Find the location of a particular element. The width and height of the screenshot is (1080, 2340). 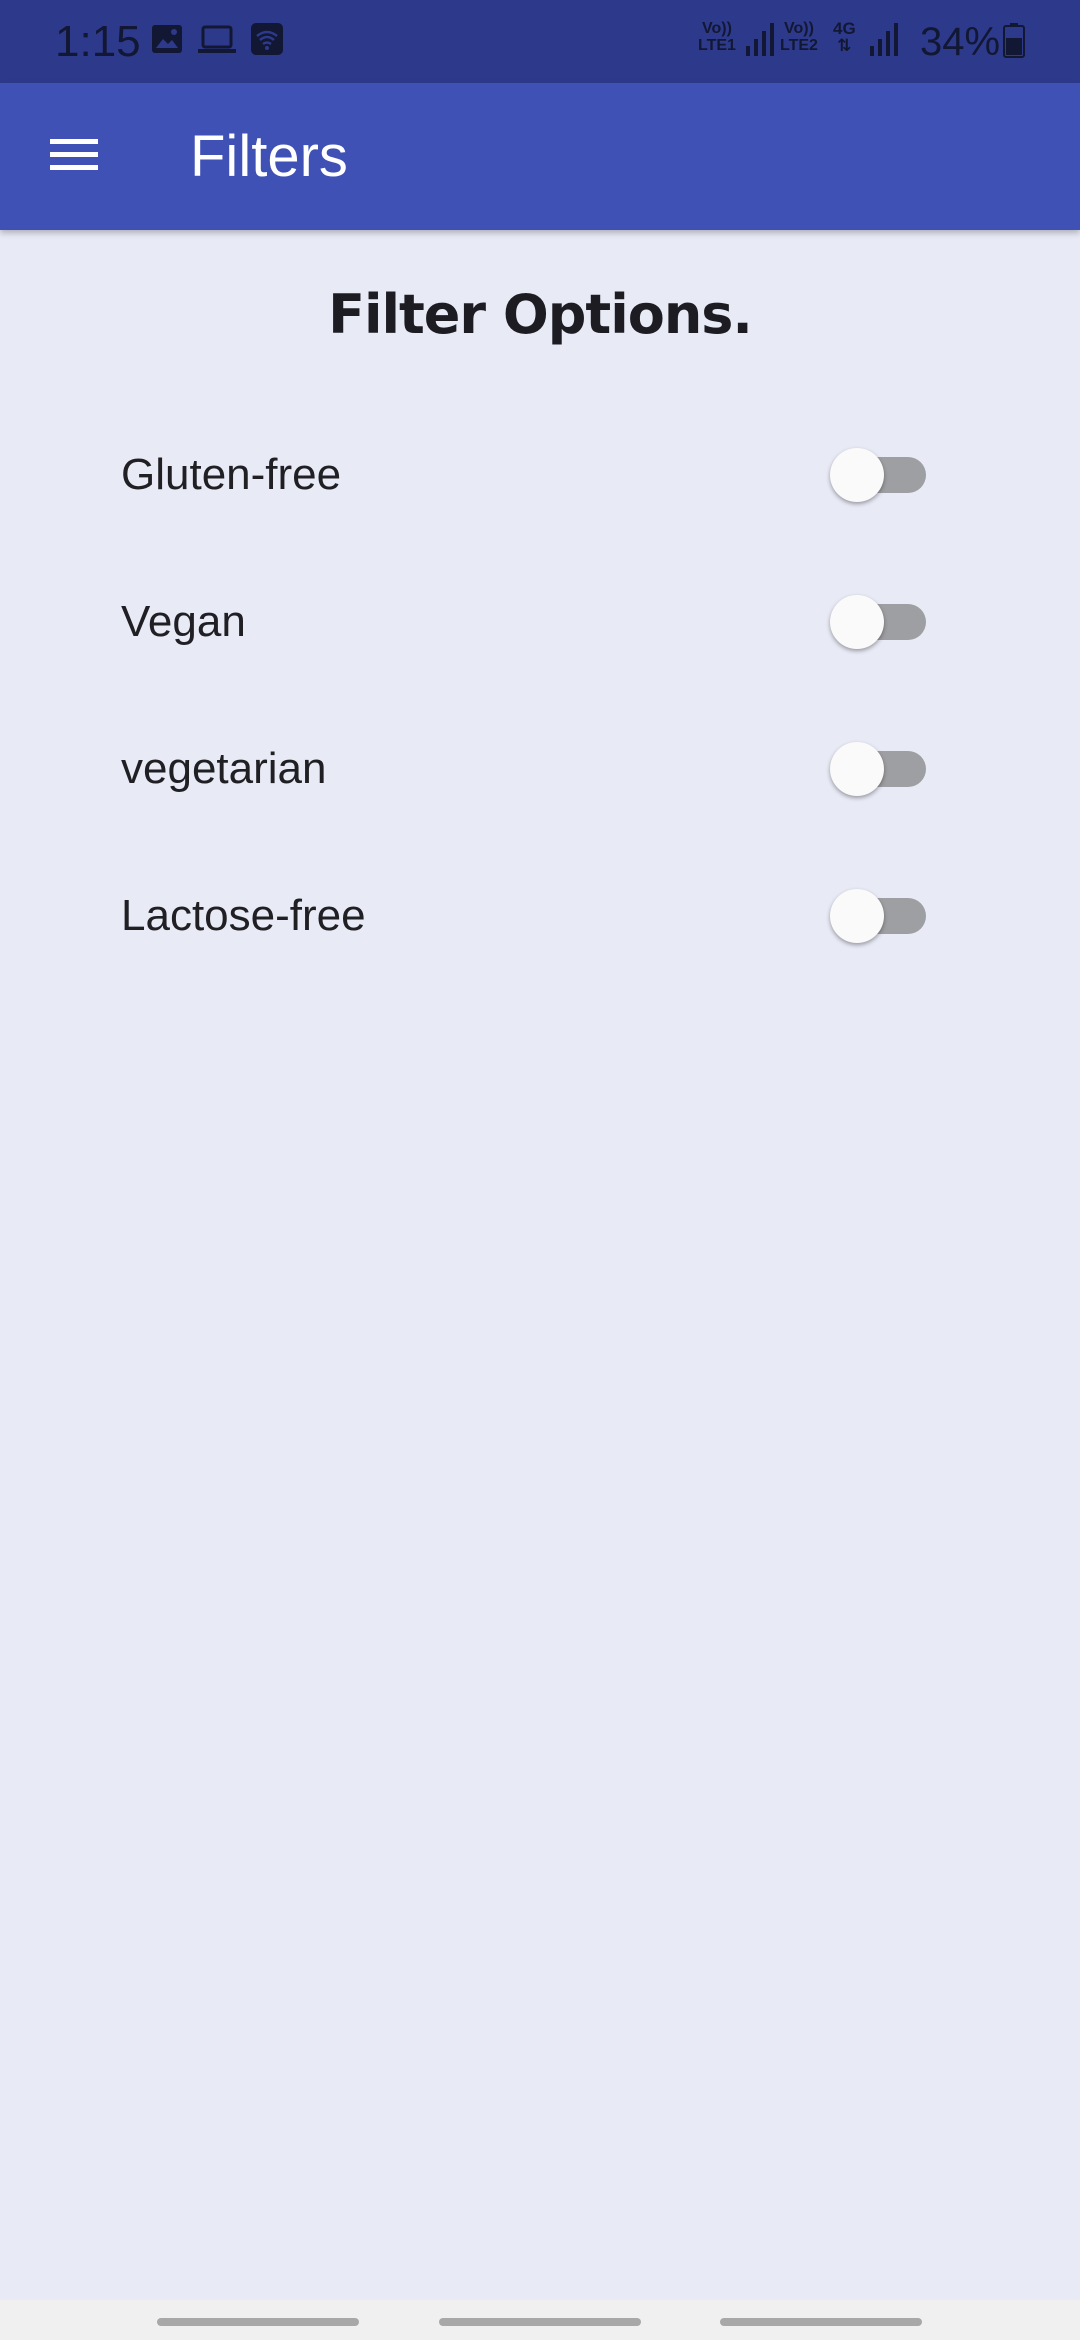

status-bar: 1:15 Vo)) LTE1 Vo)) LTE2 4G ⇅ 34% is located at coordinates (540, 41).